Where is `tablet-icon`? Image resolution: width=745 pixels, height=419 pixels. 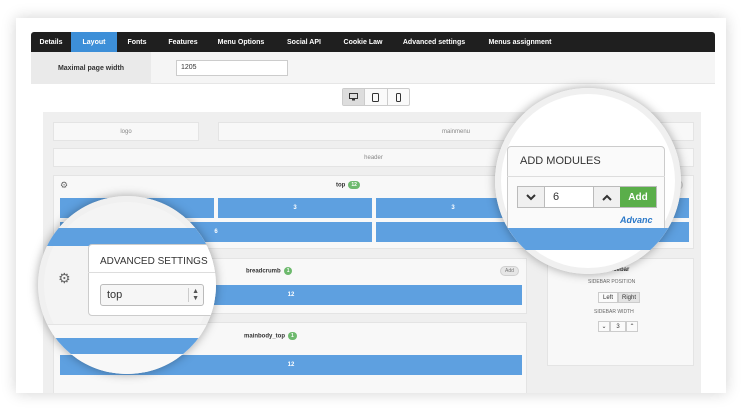 tablet-icon is located at coordinates (376, 97).